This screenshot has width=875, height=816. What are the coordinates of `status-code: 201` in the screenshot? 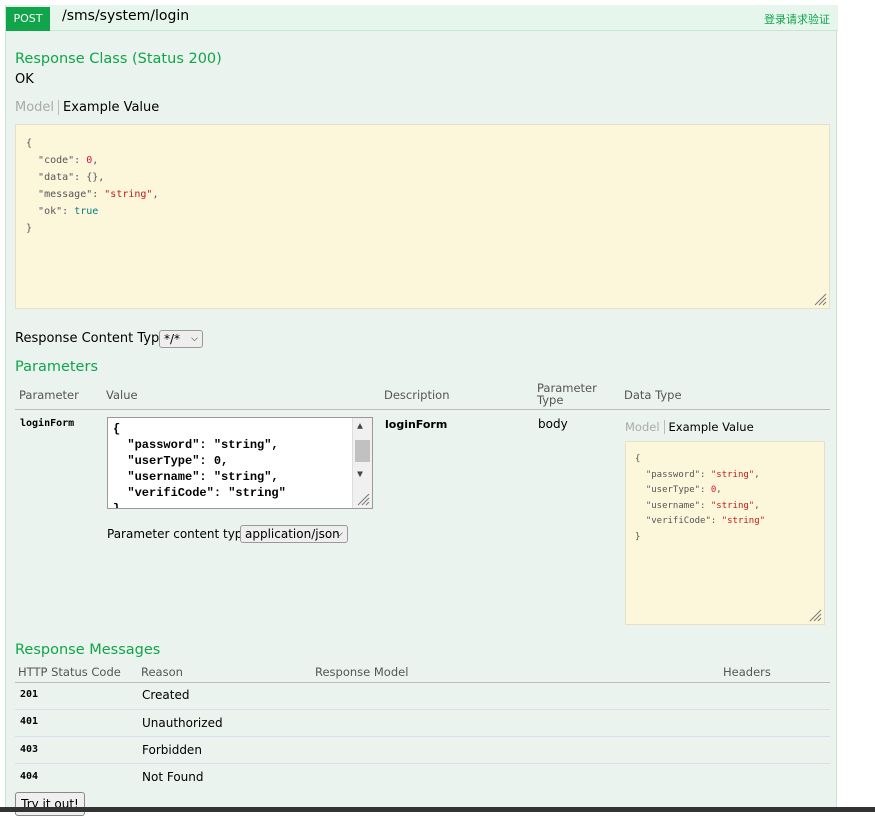 It's located at (29, 694).